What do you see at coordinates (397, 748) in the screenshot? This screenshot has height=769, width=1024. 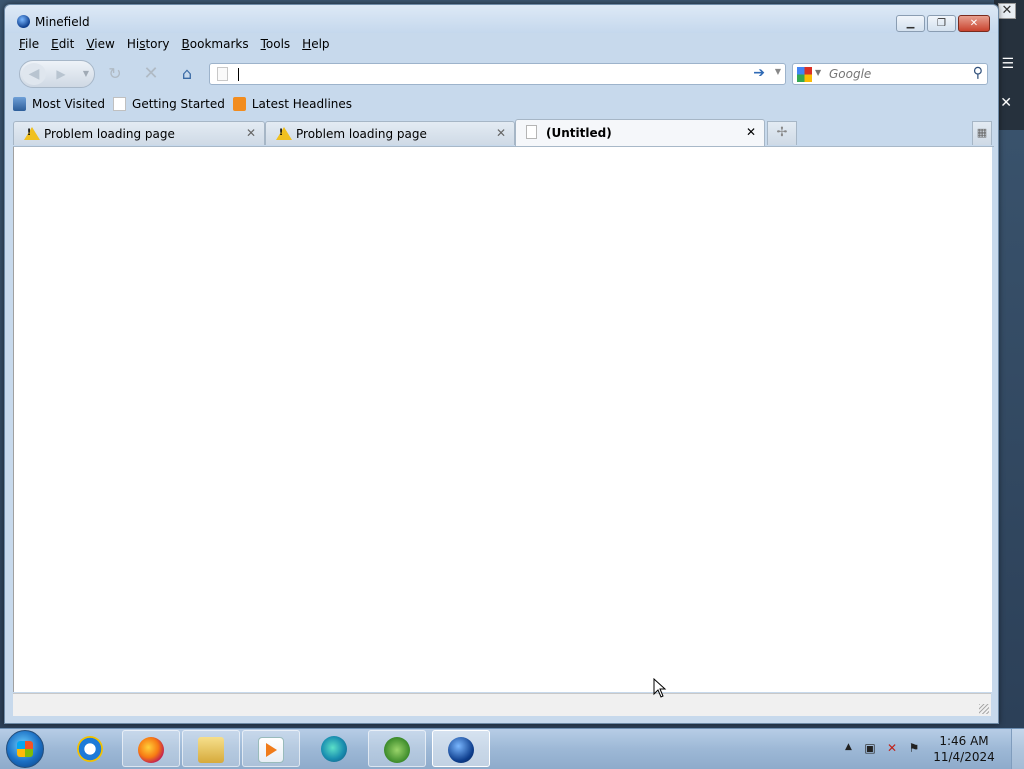 I see `taskbar-windows` at bounding box center [397, 748].